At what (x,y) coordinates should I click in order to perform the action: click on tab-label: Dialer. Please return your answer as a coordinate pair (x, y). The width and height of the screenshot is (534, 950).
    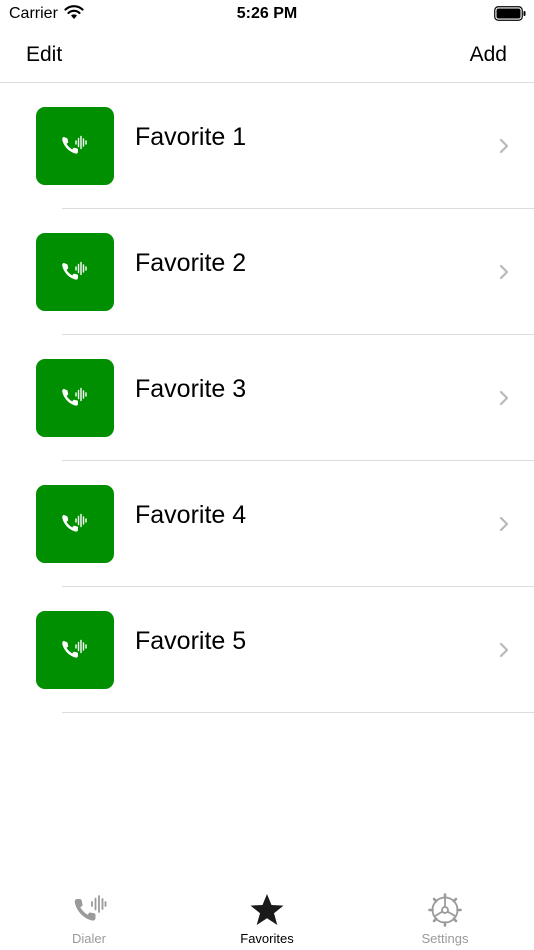
    Looking at the image, I should click on (89, 938).